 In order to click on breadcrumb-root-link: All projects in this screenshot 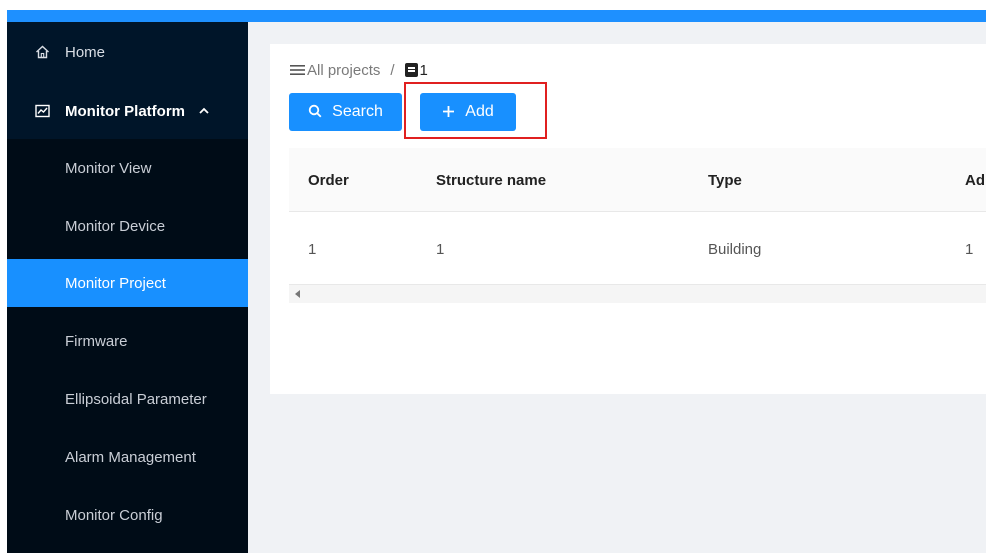, I will do `click(343, 70)`.